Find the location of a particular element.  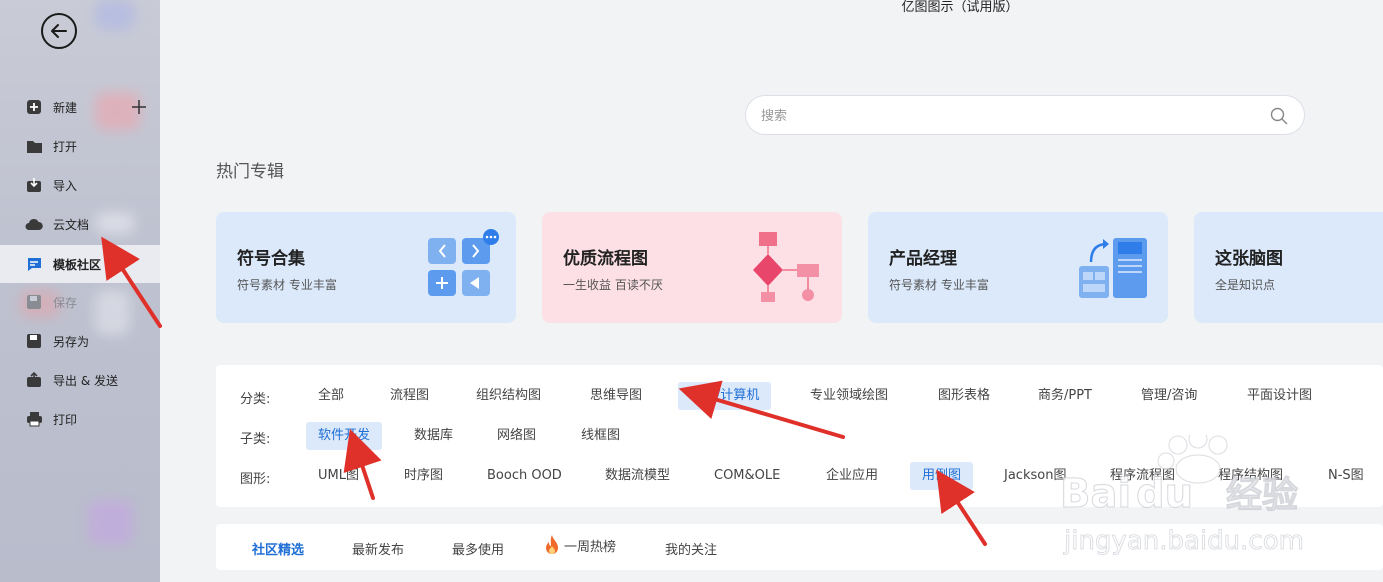

folder-icon is located at coordinates (34, 146).